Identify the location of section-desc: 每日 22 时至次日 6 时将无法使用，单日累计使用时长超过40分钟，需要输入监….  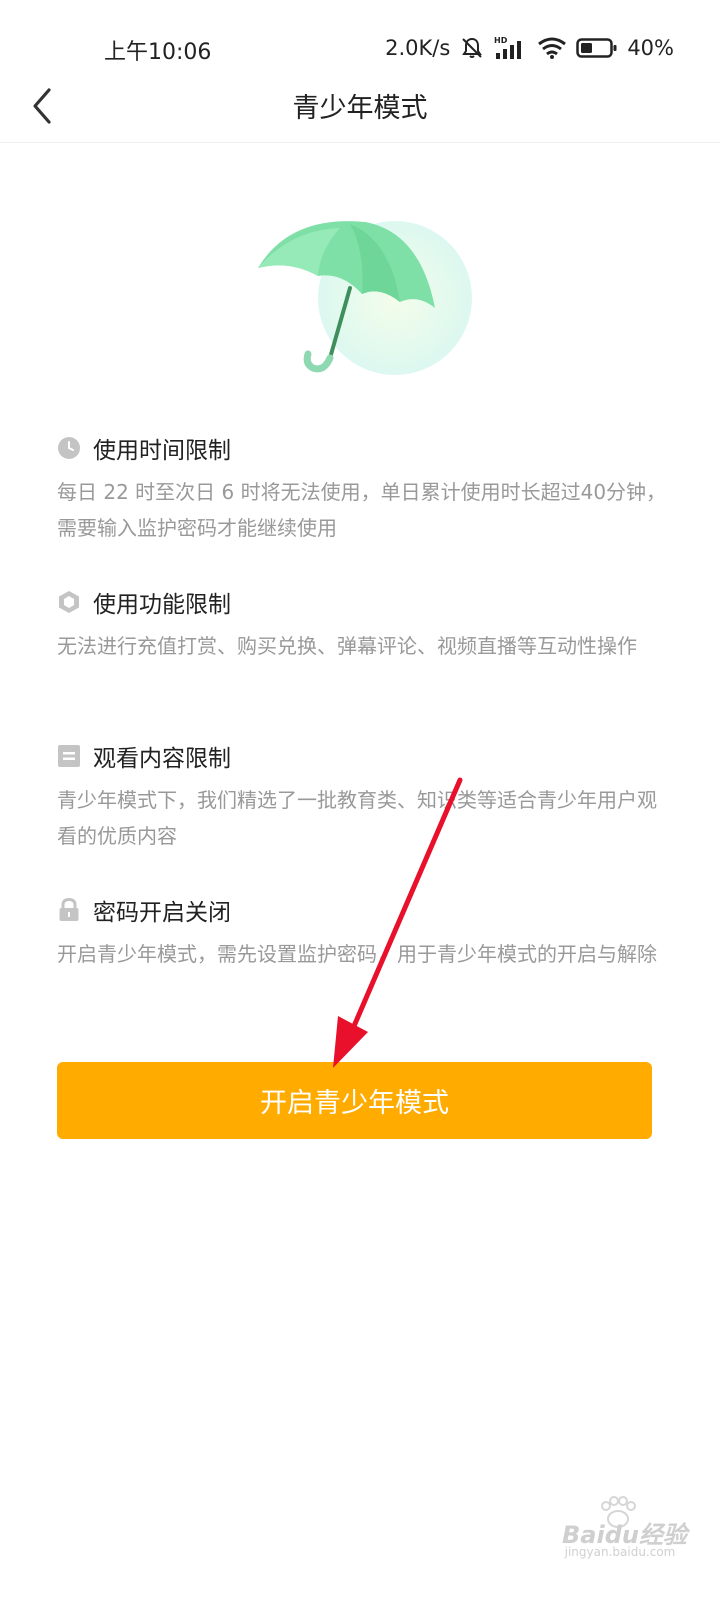
(362, 510).